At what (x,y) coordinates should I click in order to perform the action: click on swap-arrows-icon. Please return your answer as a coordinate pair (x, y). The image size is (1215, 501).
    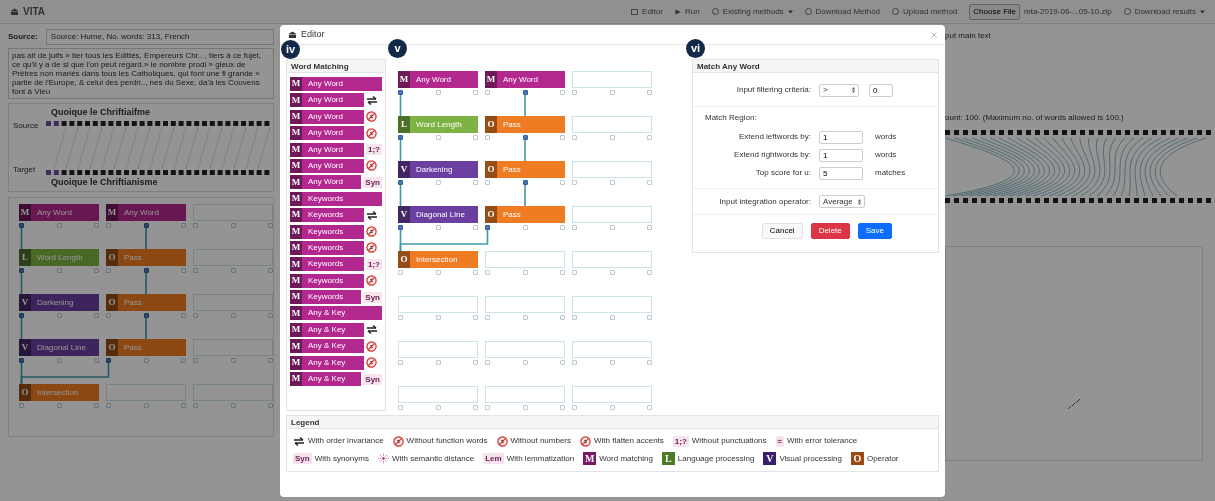
    Looking at the image, I should click on (372, 215).